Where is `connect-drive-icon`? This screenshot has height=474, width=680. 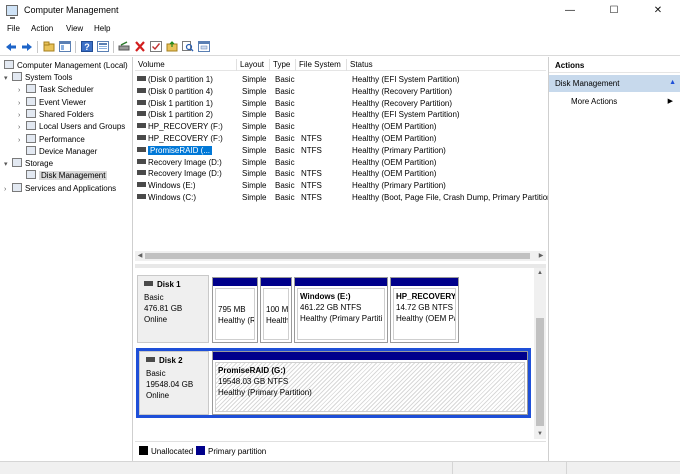 connect-drive-icon is located at coordinates (124, 46).